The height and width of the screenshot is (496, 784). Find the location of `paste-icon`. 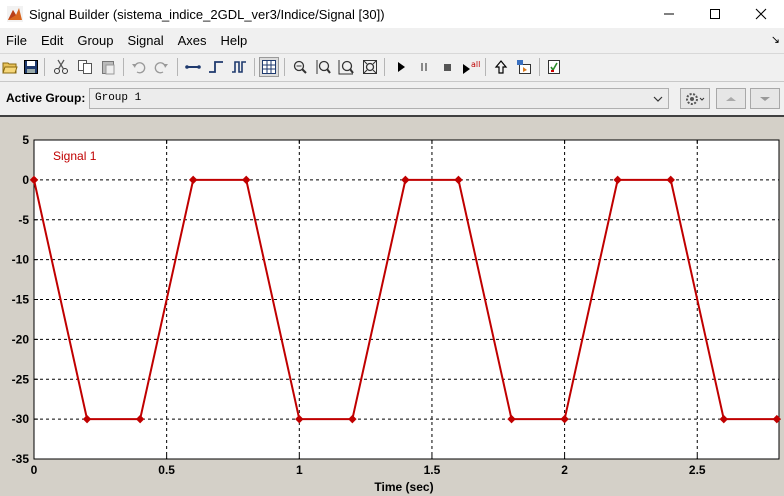

paste-icon is located at coordinates (108, 67).